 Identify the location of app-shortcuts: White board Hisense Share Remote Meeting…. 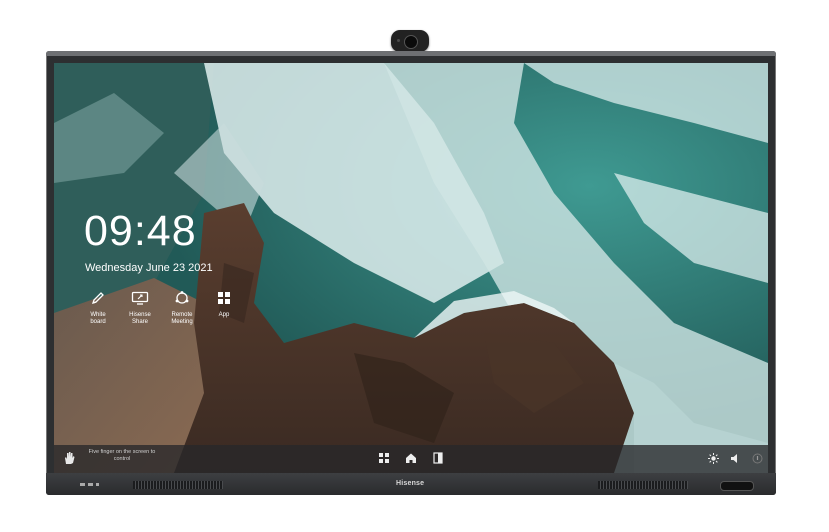
(161, 307).